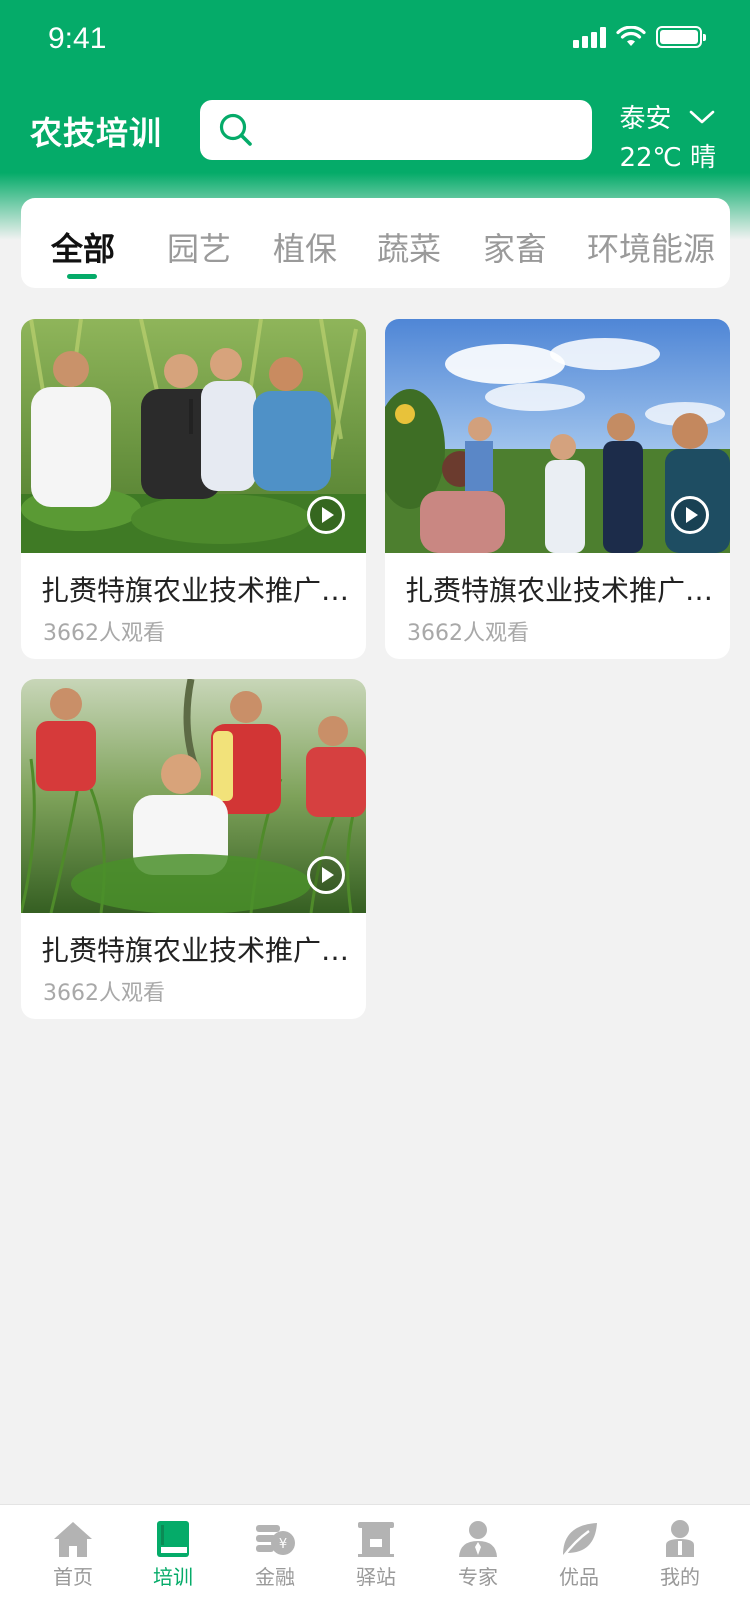  What do you see at coordinates (96, 133) in the screenshot?
I see `page-title: 农技培训` at bounding box center [96, 133].